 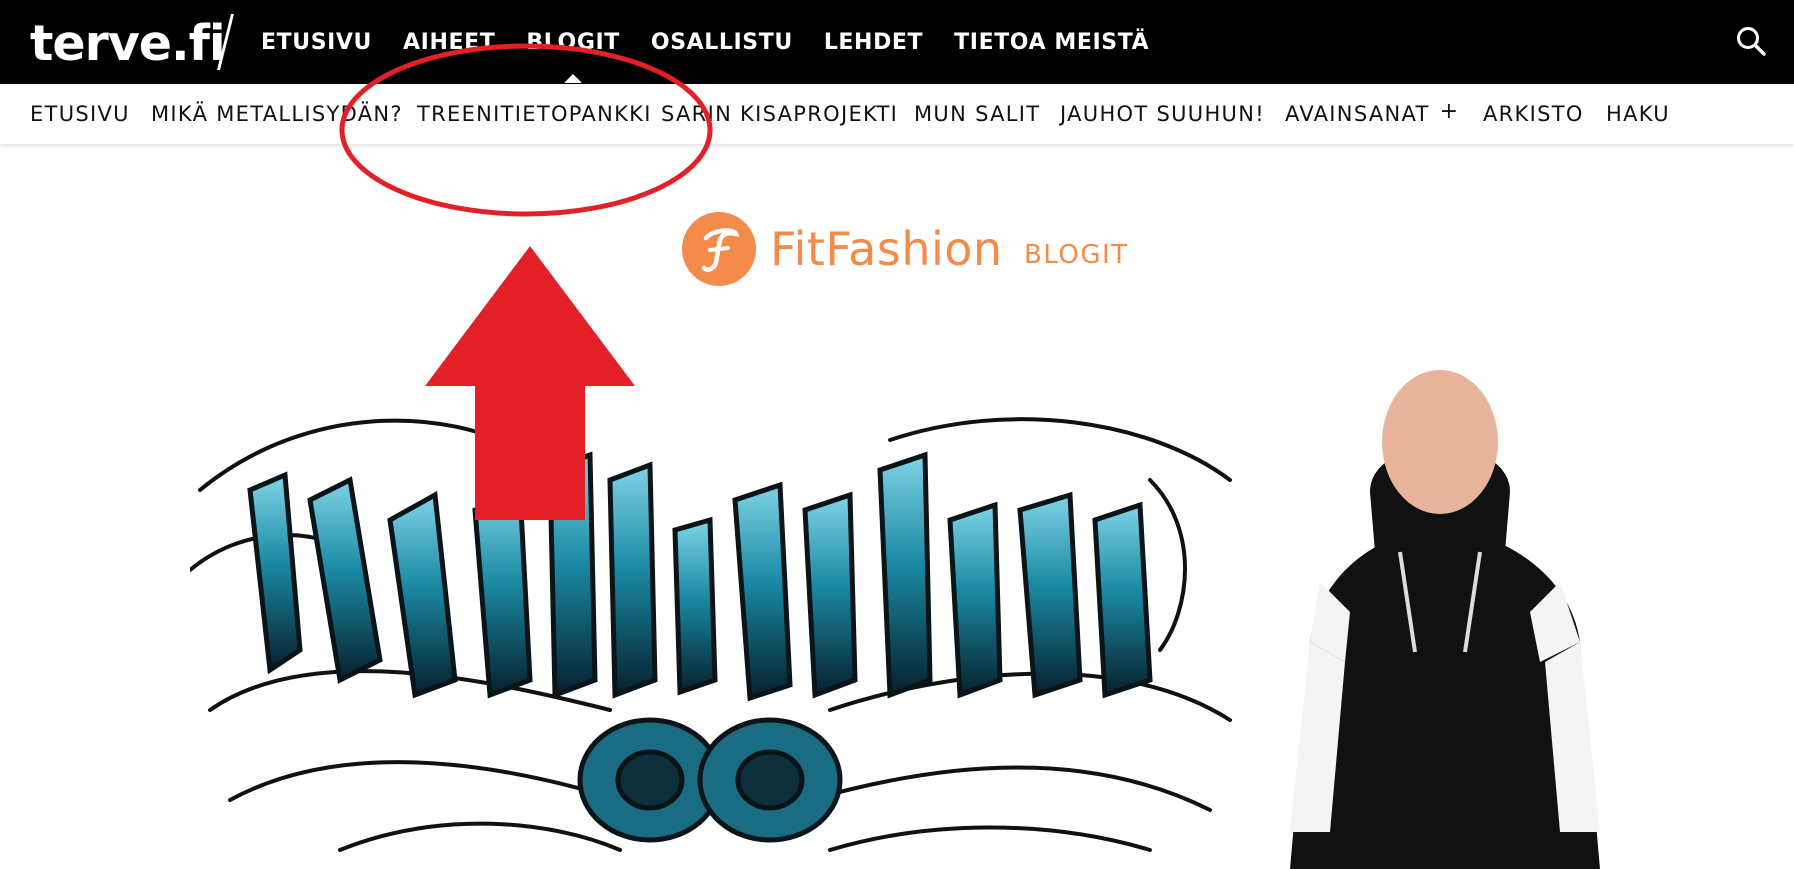 What do you see at coordinates (316, 42) in the screenshot?
I see `nav-item-etusivu: ETUSIVU` at bounding box center [316, 42].